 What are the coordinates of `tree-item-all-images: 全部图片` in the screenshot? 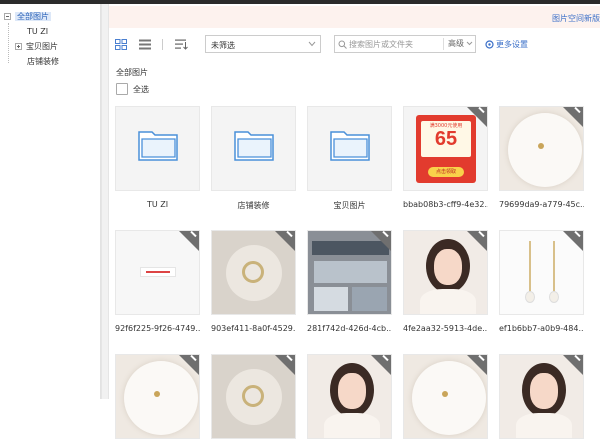 It's located at (27, 16).